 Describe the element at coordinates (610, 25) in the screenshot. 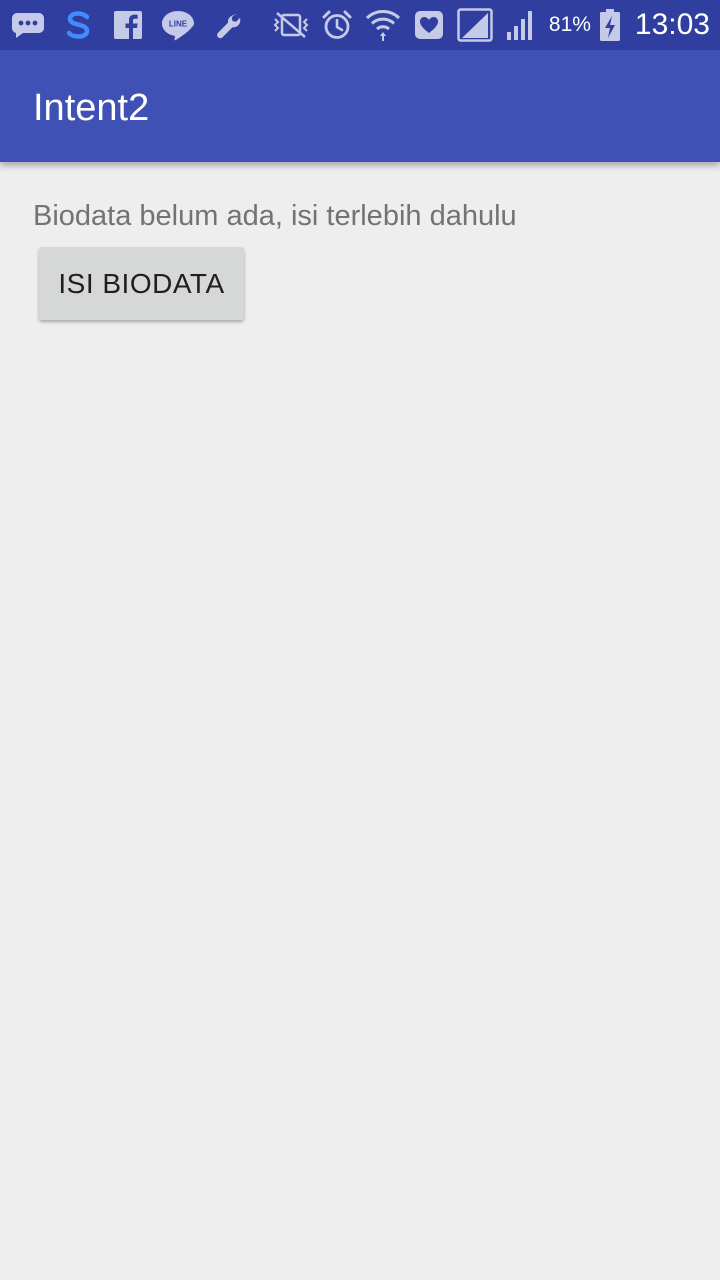

I see `battery-charging-icon` at that location.